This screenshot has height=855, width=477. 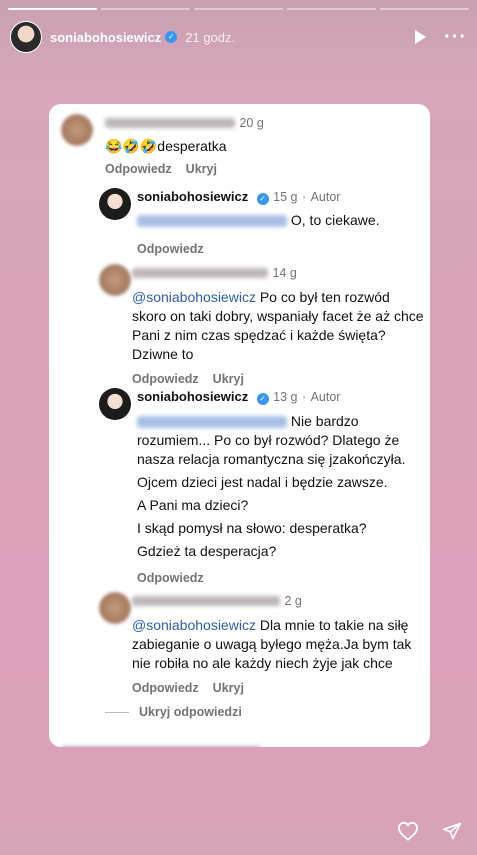 What do you see at coordinates (262, 482) in the screenshot?
I see `comment-text-line: Ojcem dzieci jest nadal i będzie zawsze.` at bounding box center [262, 482].